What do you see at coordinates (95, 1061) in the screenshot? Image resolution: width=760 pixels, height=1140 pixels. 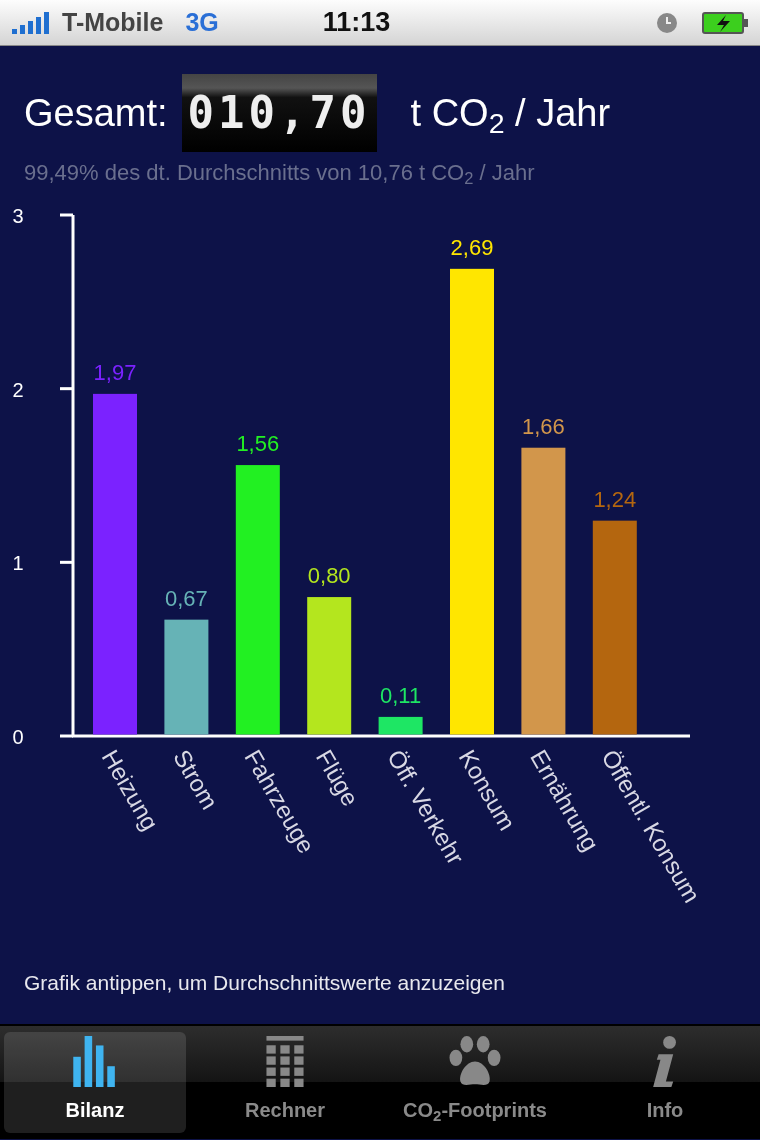 I see `bar-chart-icon` at bounding box center [95, 1061].